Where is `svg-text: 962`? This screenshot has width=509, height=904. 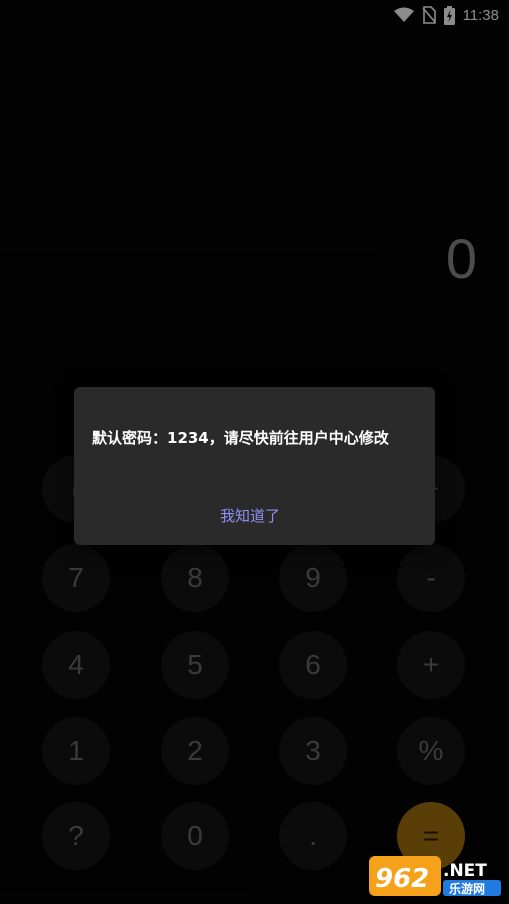
svg-text: 962 is located at coordinates (402, 879).